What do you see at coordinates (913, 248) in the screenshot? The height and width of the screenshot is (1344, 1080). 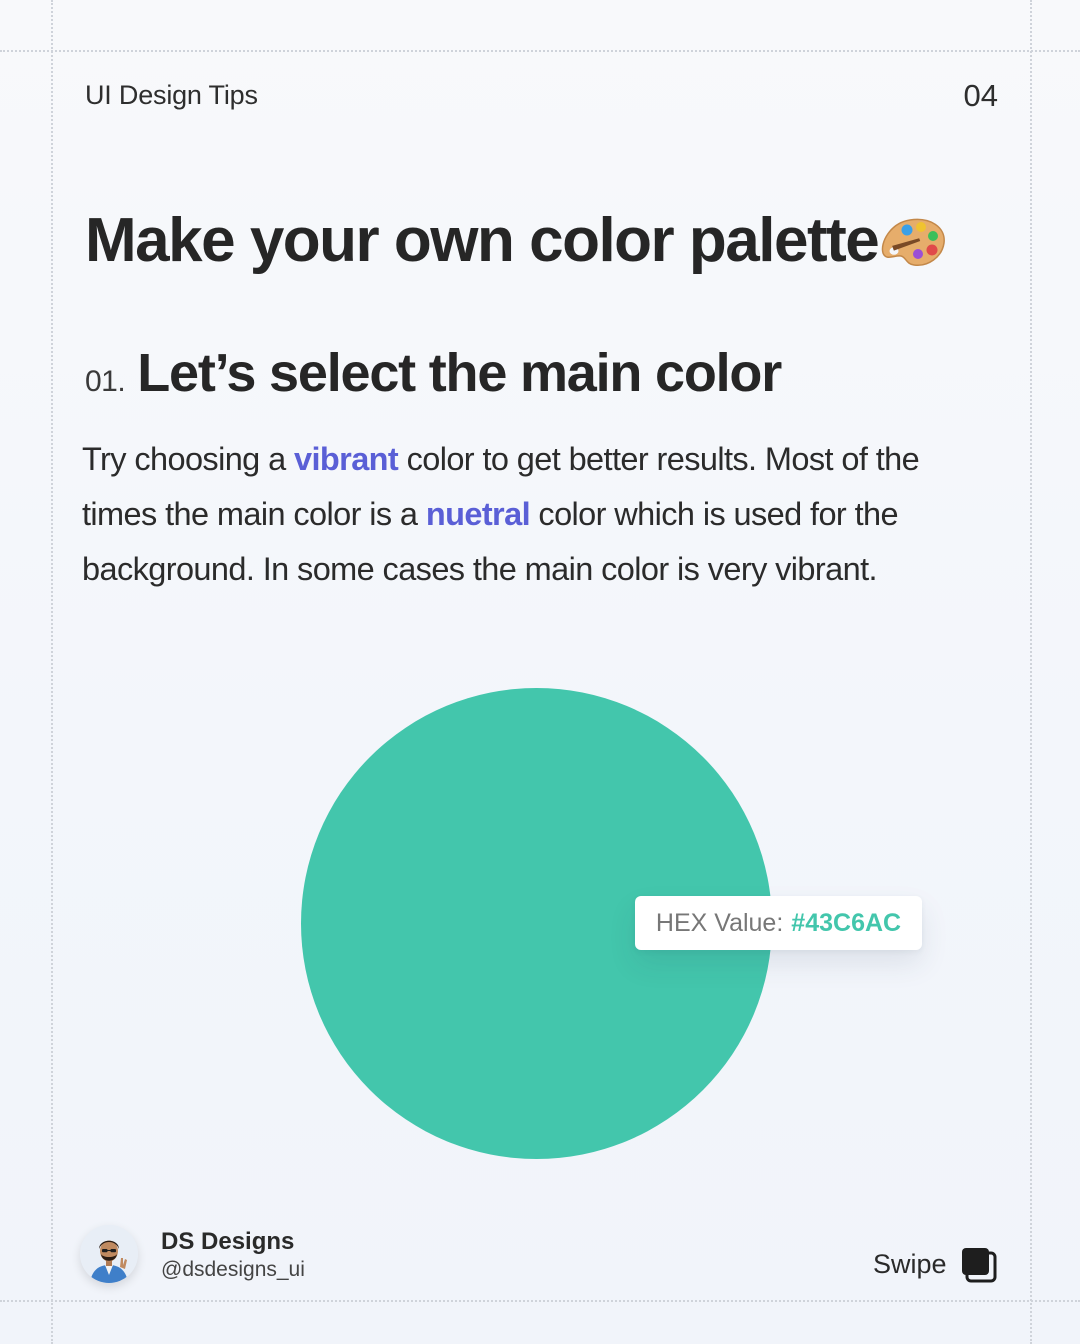 I see `artist-palette-icon` at bounding box center [913, 248].